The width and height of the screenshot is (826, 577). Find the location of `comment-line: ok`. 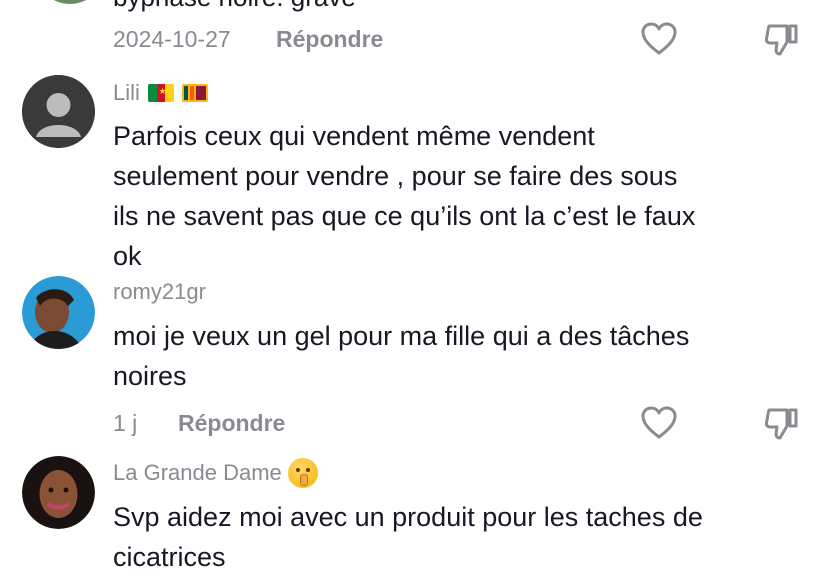

comment-line: ok is located at coordinates (127, 256).